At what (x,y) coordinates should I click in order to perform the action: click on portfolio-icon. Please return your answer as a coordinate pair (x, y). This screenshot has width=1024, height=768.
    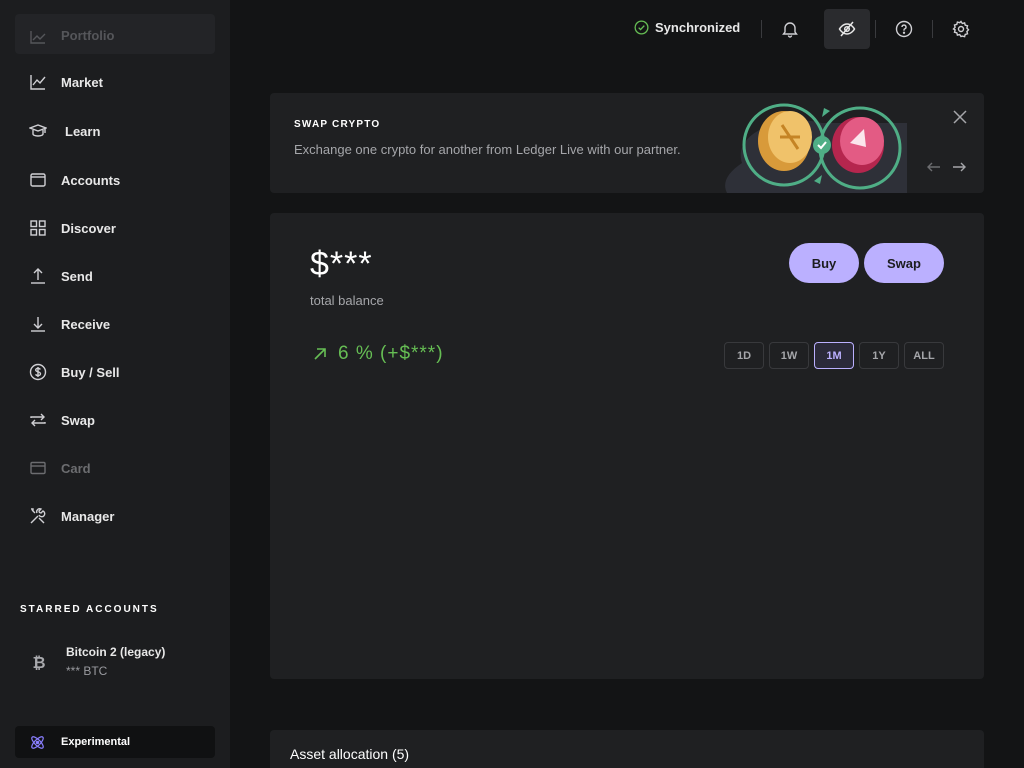
    Looking at the image, I should click on (38, 37).